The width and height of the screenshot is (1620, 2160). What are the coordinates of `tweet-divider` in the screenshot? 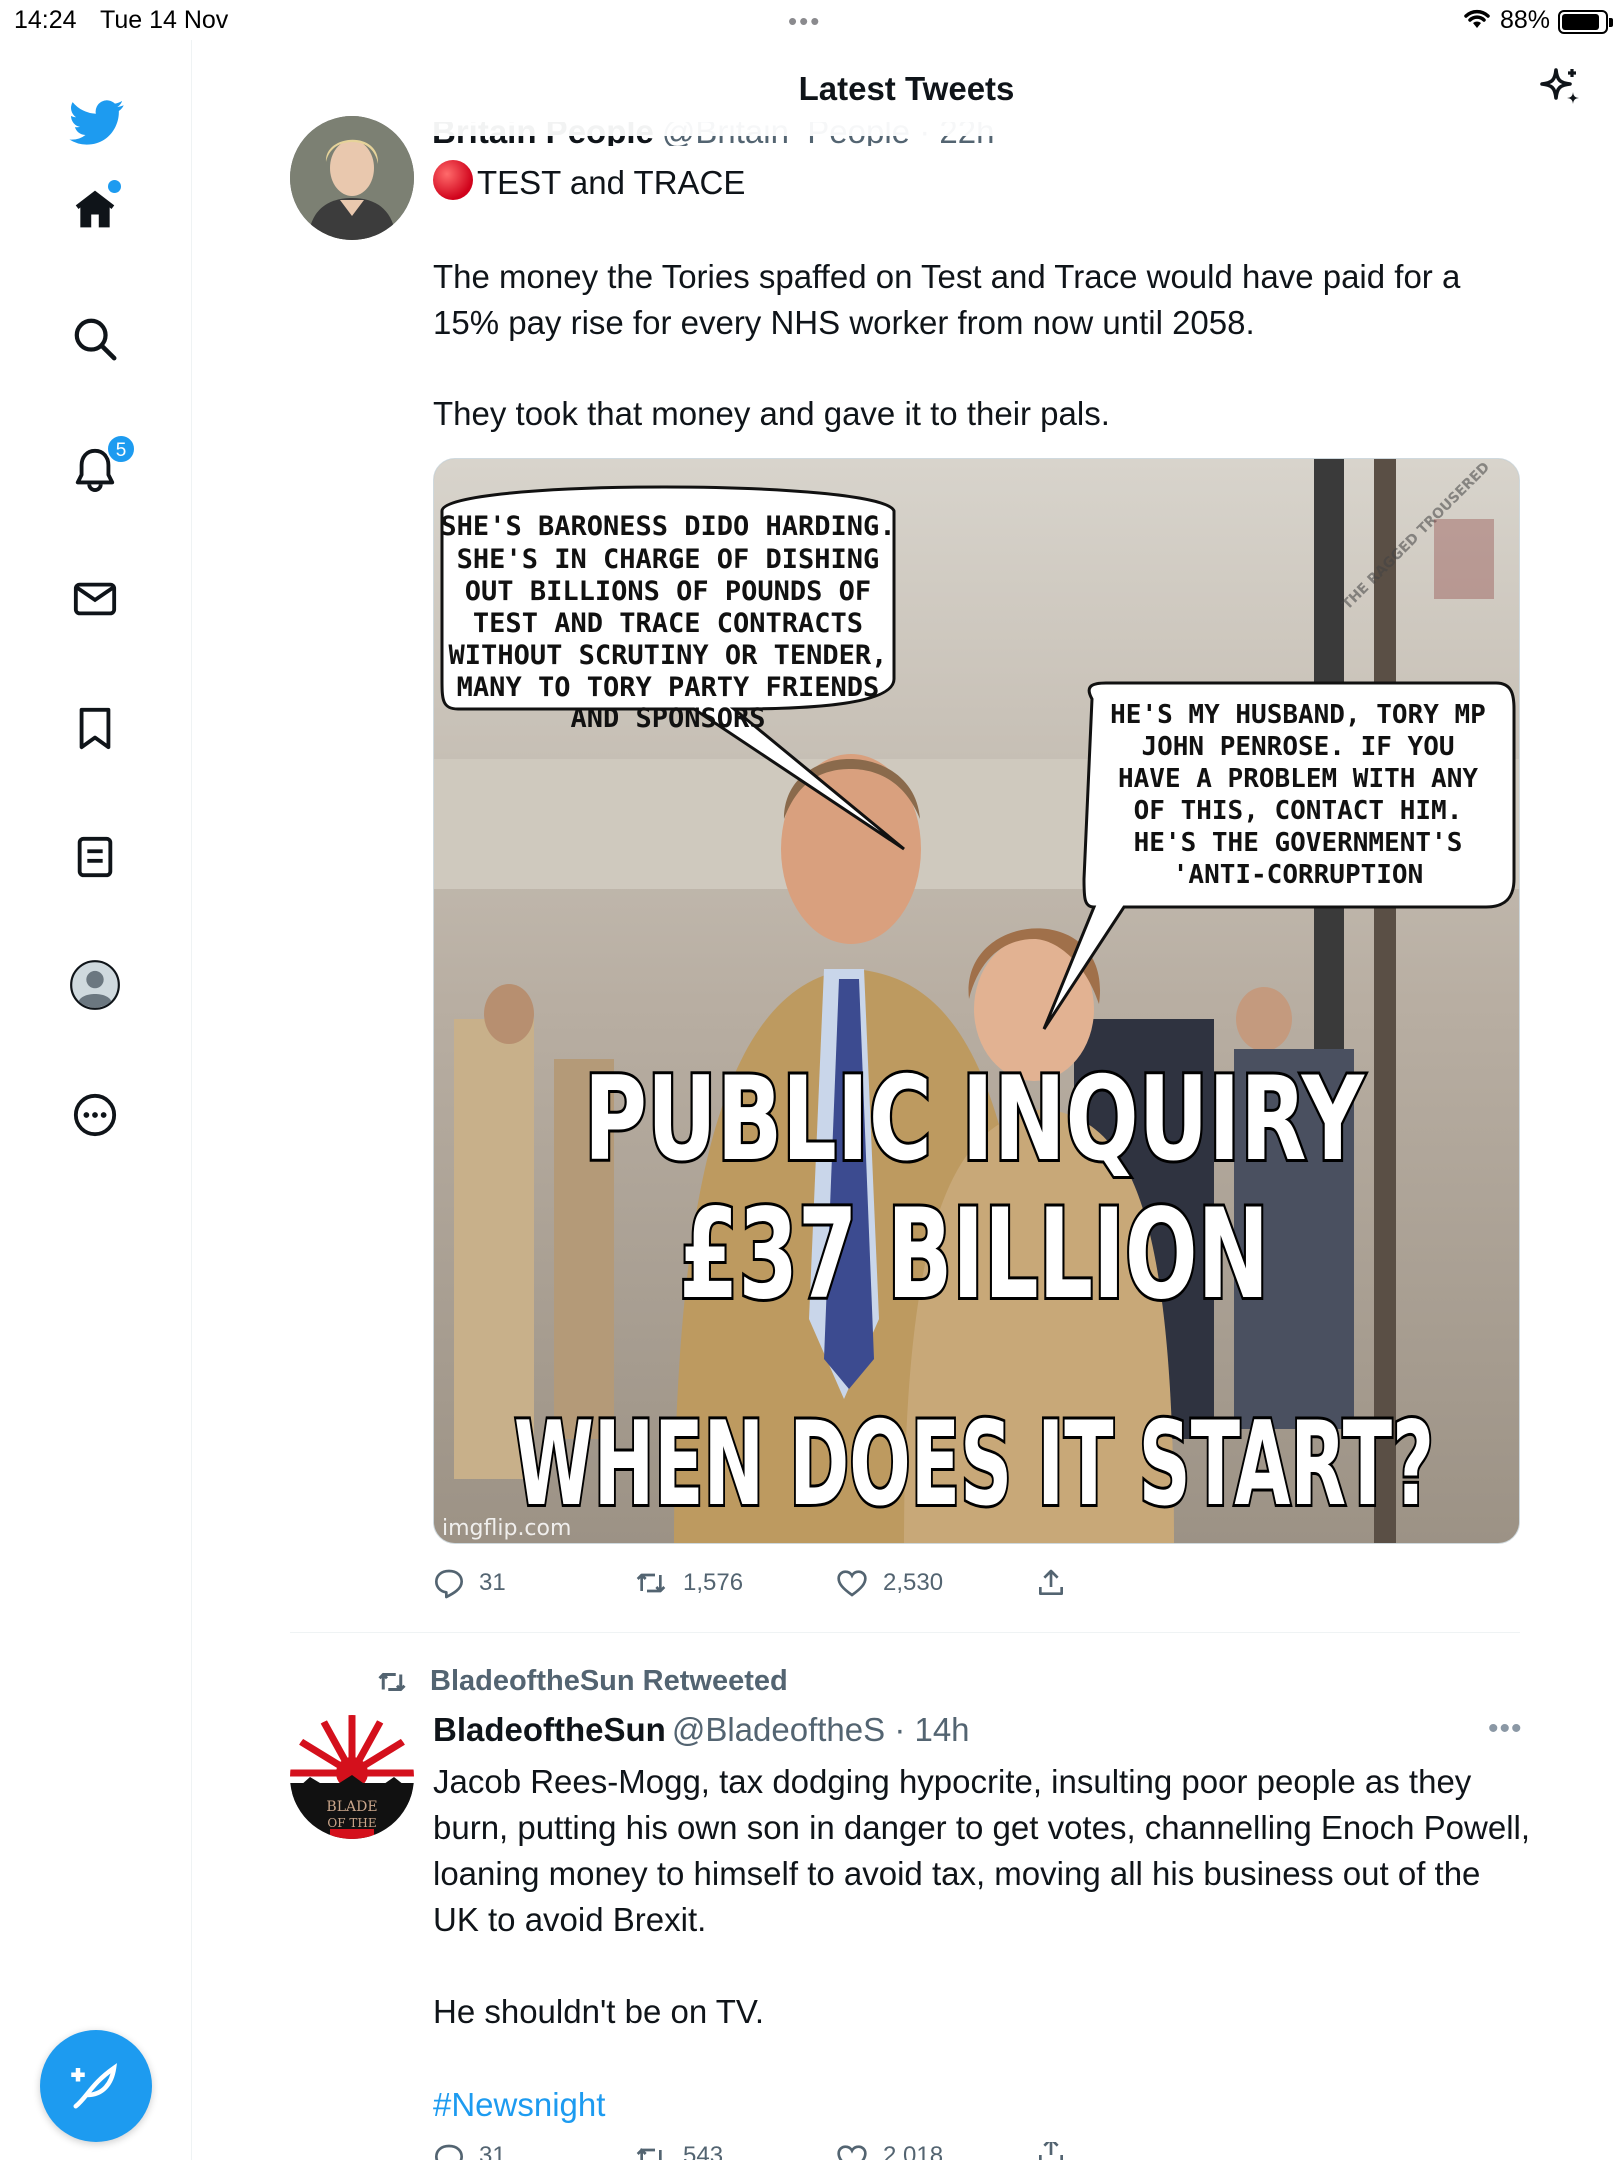 It's located at (905, 1632).